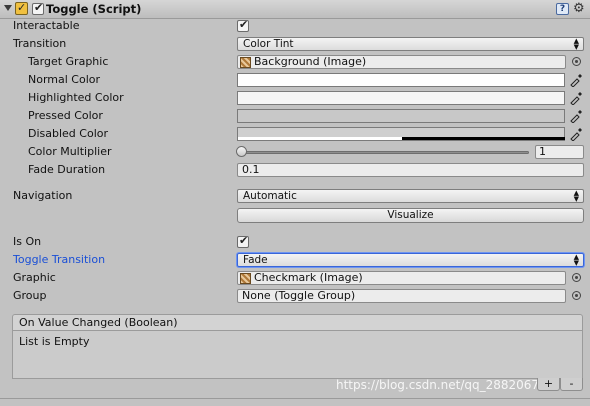 The width and height of the screenshot is (590, 406). Describe the element at coordinates (65, 115) in the screenshot. I see `pressed-color-label: Pressed Color` at that location.